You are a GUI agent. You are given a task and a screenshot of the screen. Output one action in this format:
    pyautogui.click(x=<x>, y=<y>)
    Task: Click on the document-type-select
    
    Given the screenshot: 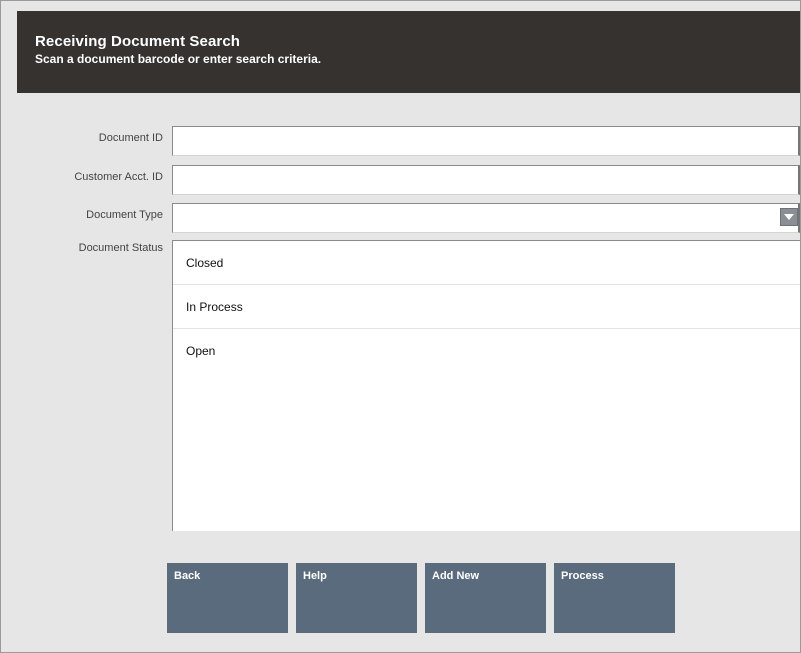 What is the action you would take?
    pyautogui.click(x=486, y=218)
    